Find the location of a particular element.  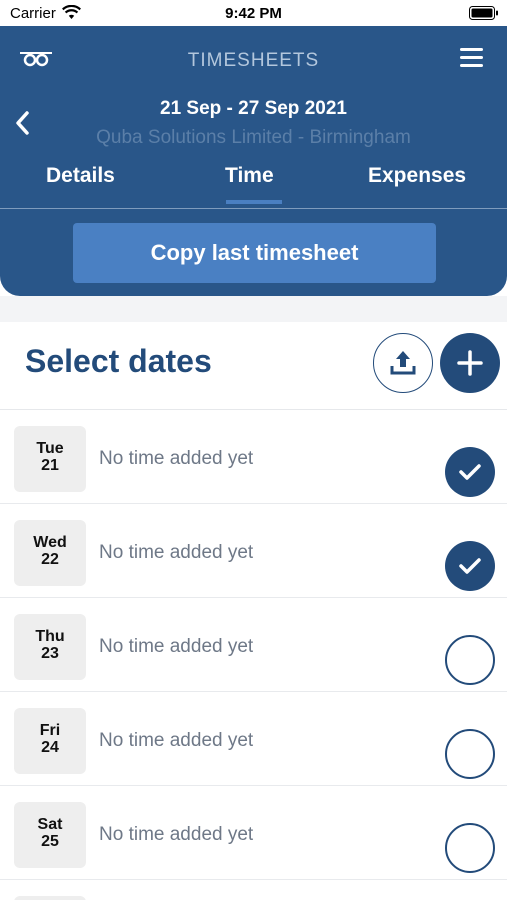

day-number: 22 is located at coordinates (50, 559).